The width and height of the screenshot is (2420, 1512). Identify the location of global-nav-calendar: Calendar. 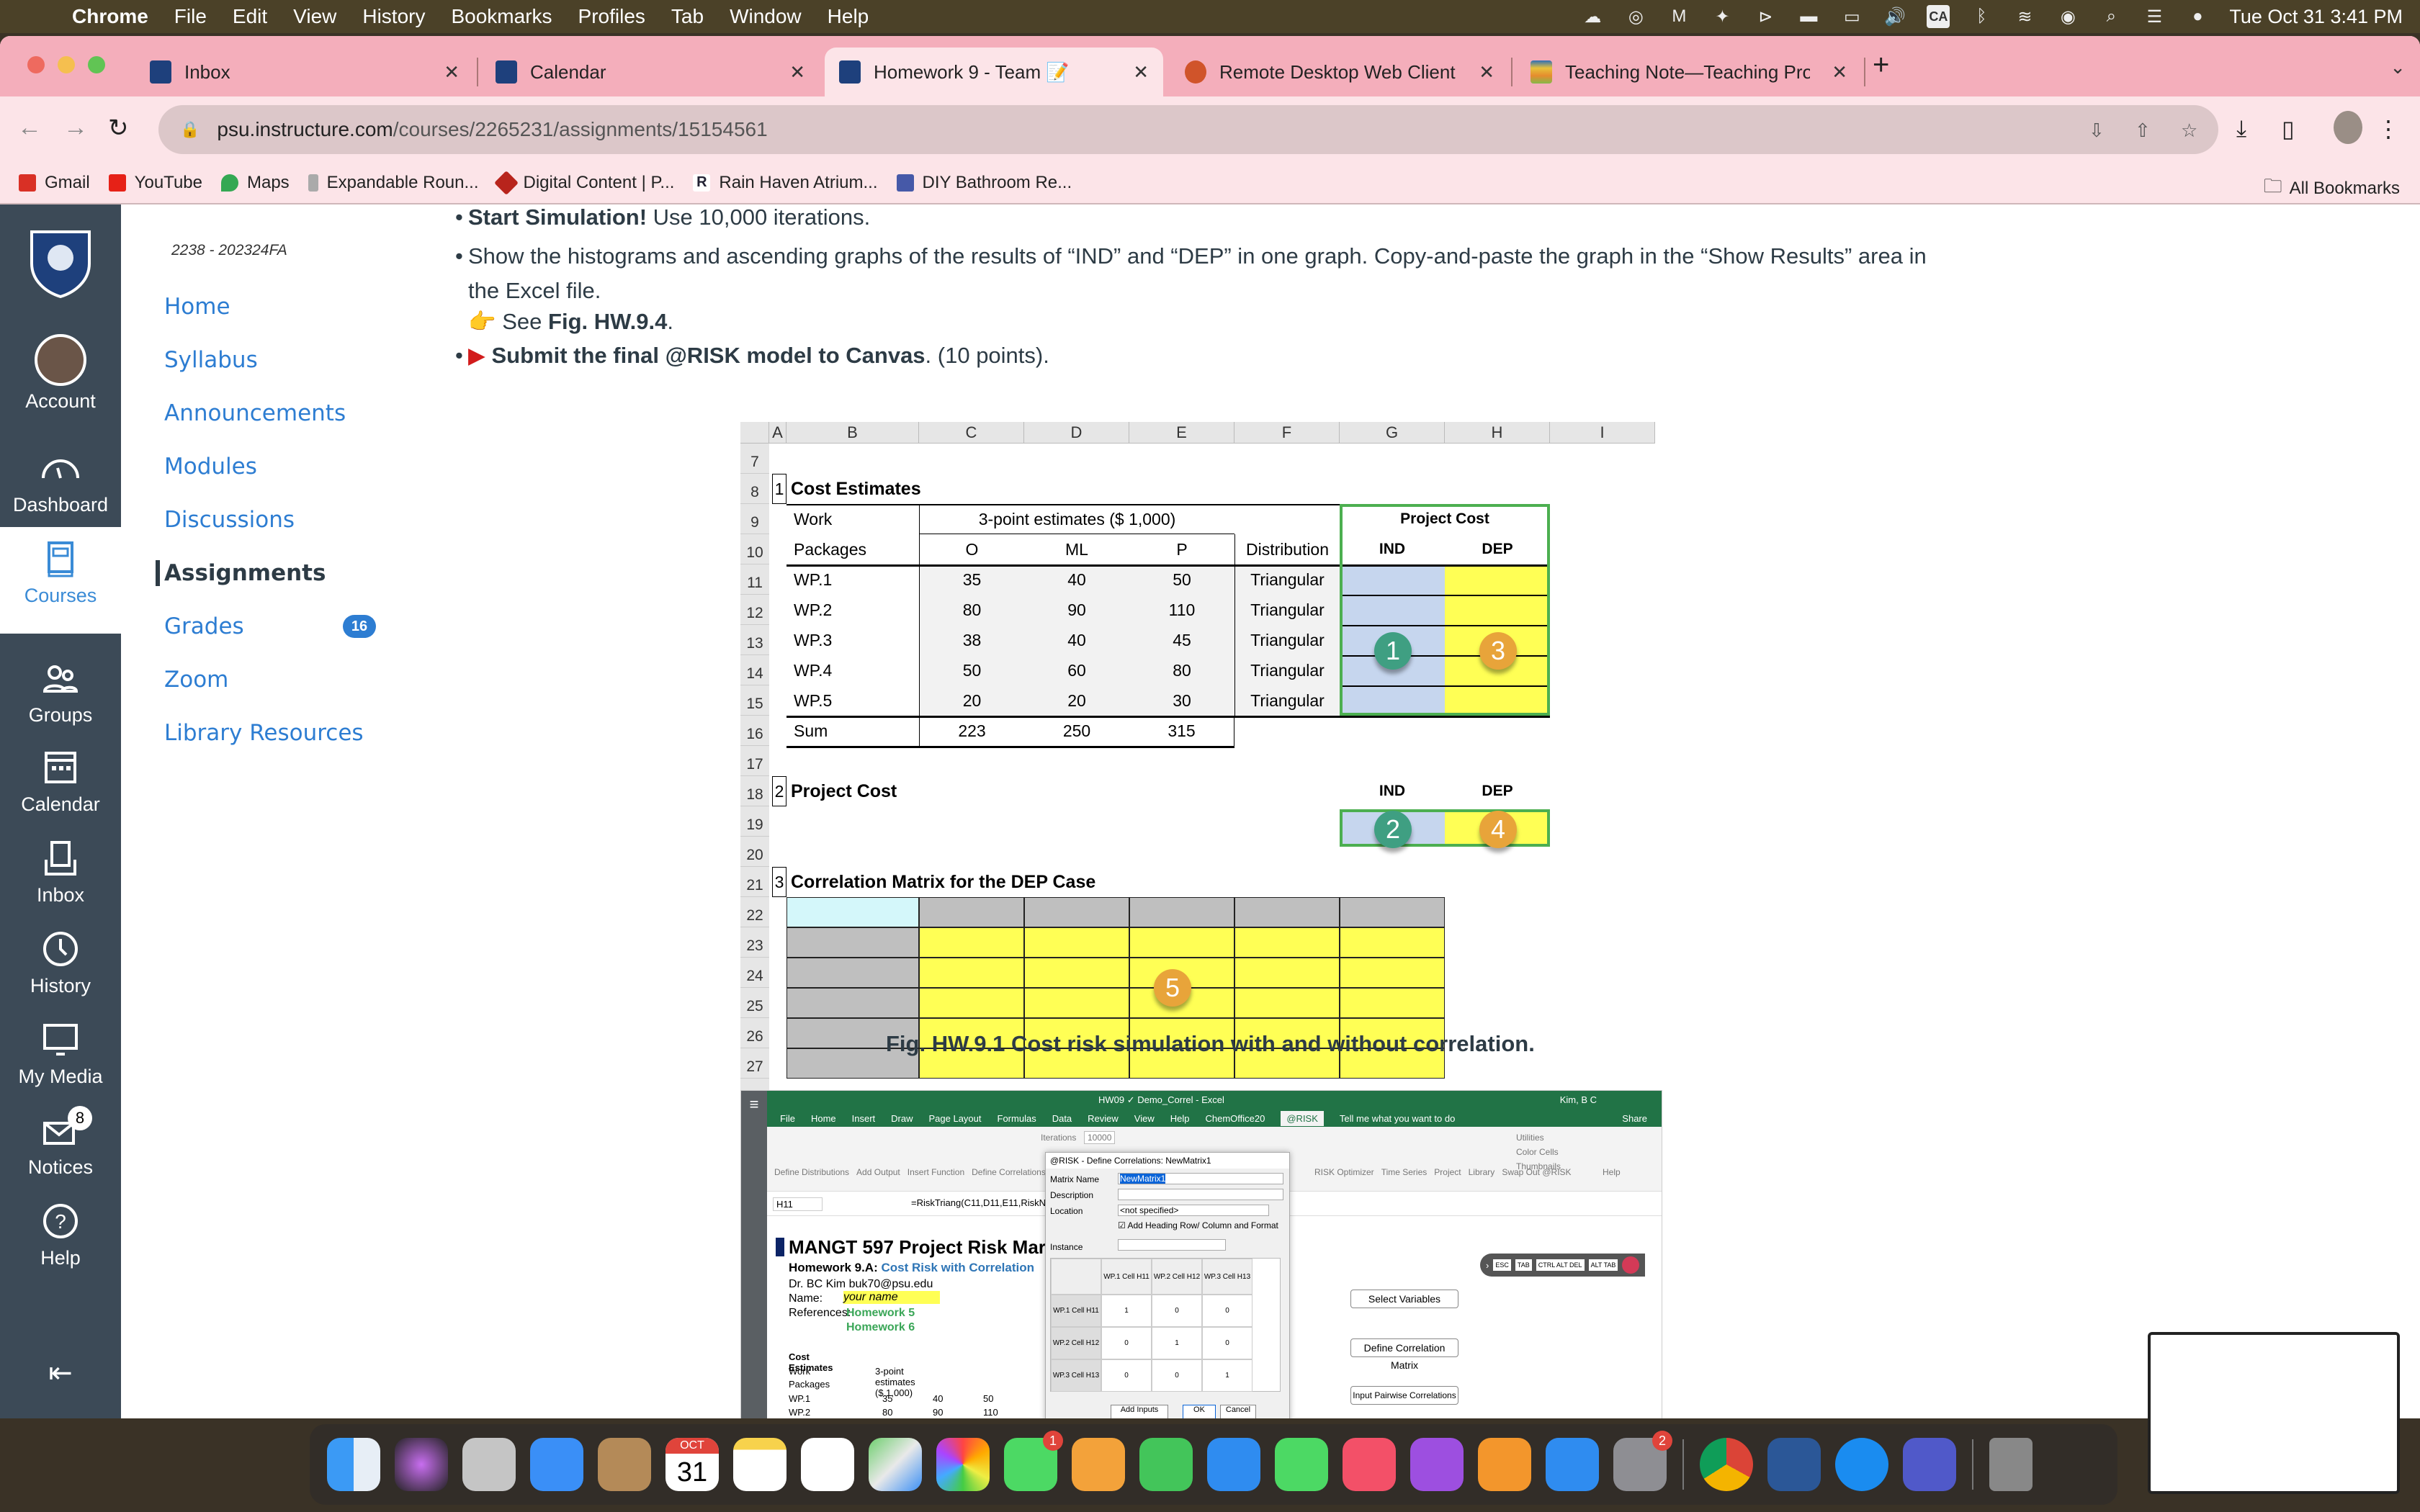
(60, 781).